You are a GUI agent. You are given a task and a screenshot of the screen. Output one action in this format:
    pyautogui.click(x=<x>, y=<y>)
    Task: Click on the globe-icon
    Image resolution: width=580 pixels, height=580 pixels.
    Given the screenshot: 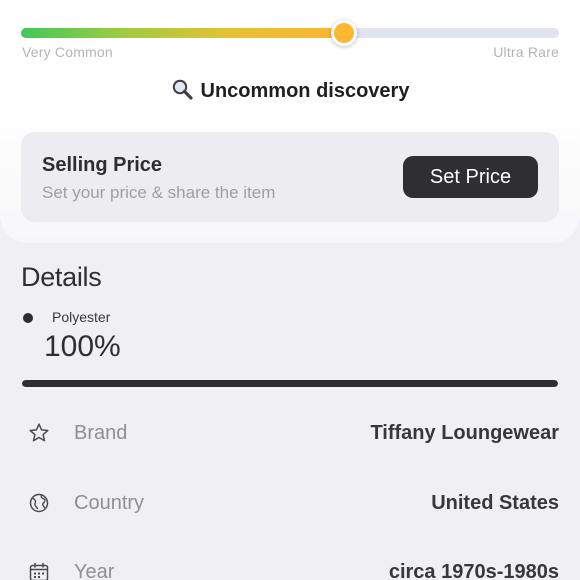 What is the action you would take?
    pyautogui.click(x=39, y=503)
    